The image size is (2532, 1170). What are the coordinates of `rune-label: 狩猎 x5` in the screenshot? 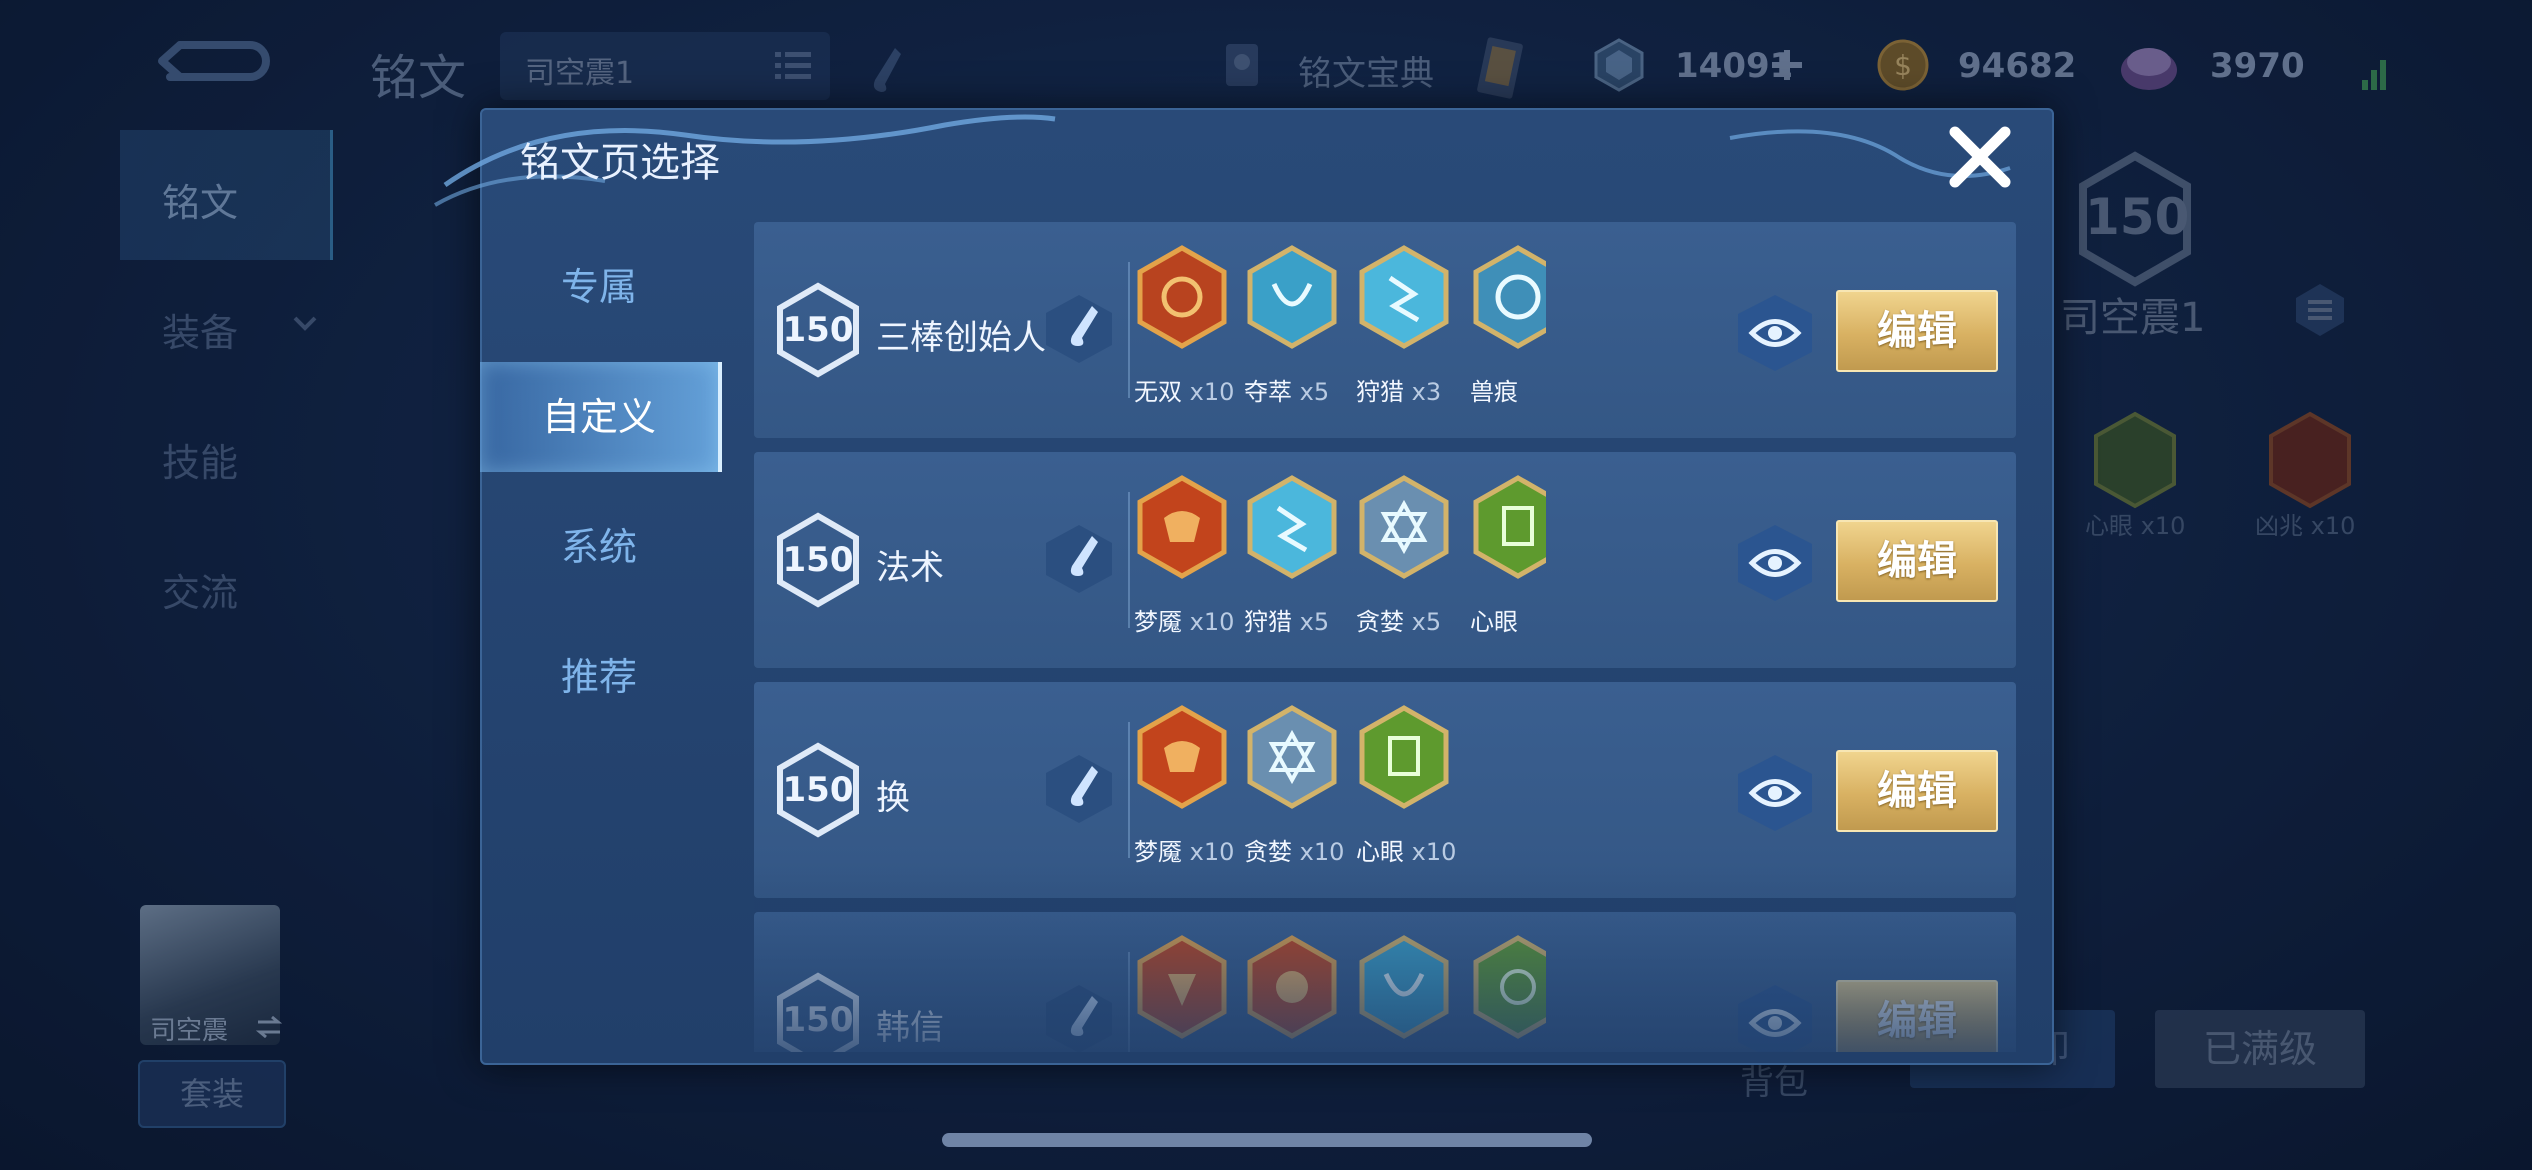 It's located at (1287, 622).